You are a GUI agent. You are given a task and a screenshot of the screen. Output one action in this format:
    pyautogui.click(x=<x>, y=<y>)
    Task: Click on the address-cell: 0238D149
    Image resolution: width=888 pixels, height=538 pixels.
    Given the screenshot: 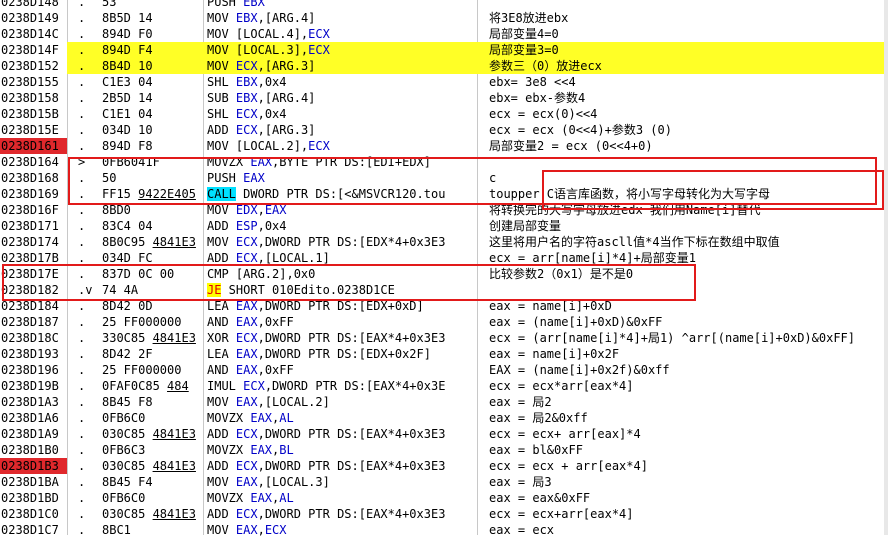 What is the action you would take?
    pyautogui.click(x=30, y=18)
    